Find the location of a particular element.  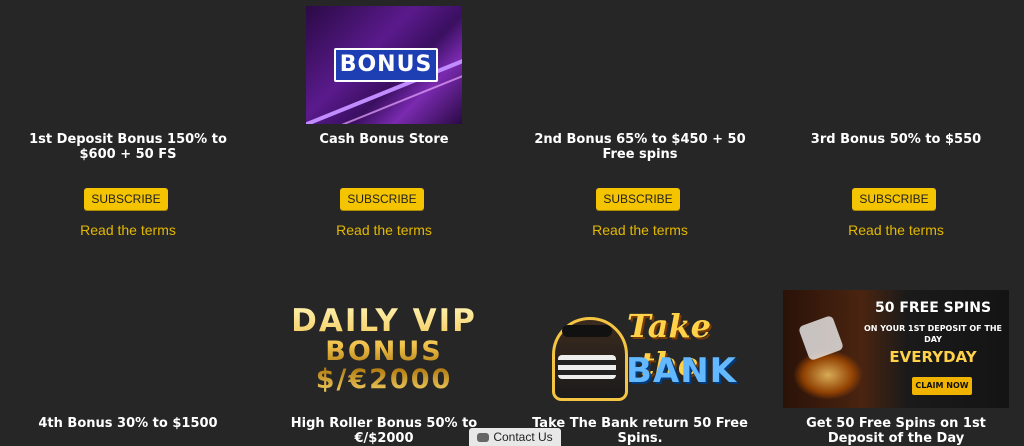

bonus-amount-graphic: 50 % $ 550 is located at coordinates (896, 64).